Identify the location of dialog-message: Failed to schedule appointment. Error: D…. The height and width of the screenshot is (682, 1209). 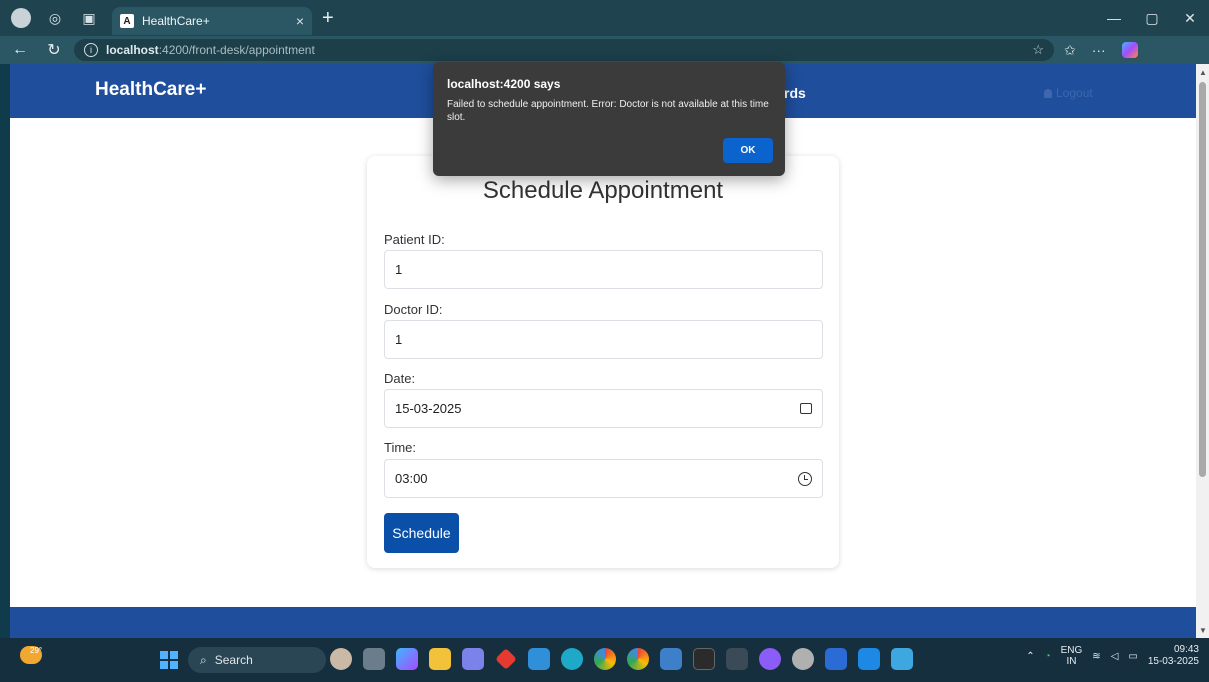
(608, 111).